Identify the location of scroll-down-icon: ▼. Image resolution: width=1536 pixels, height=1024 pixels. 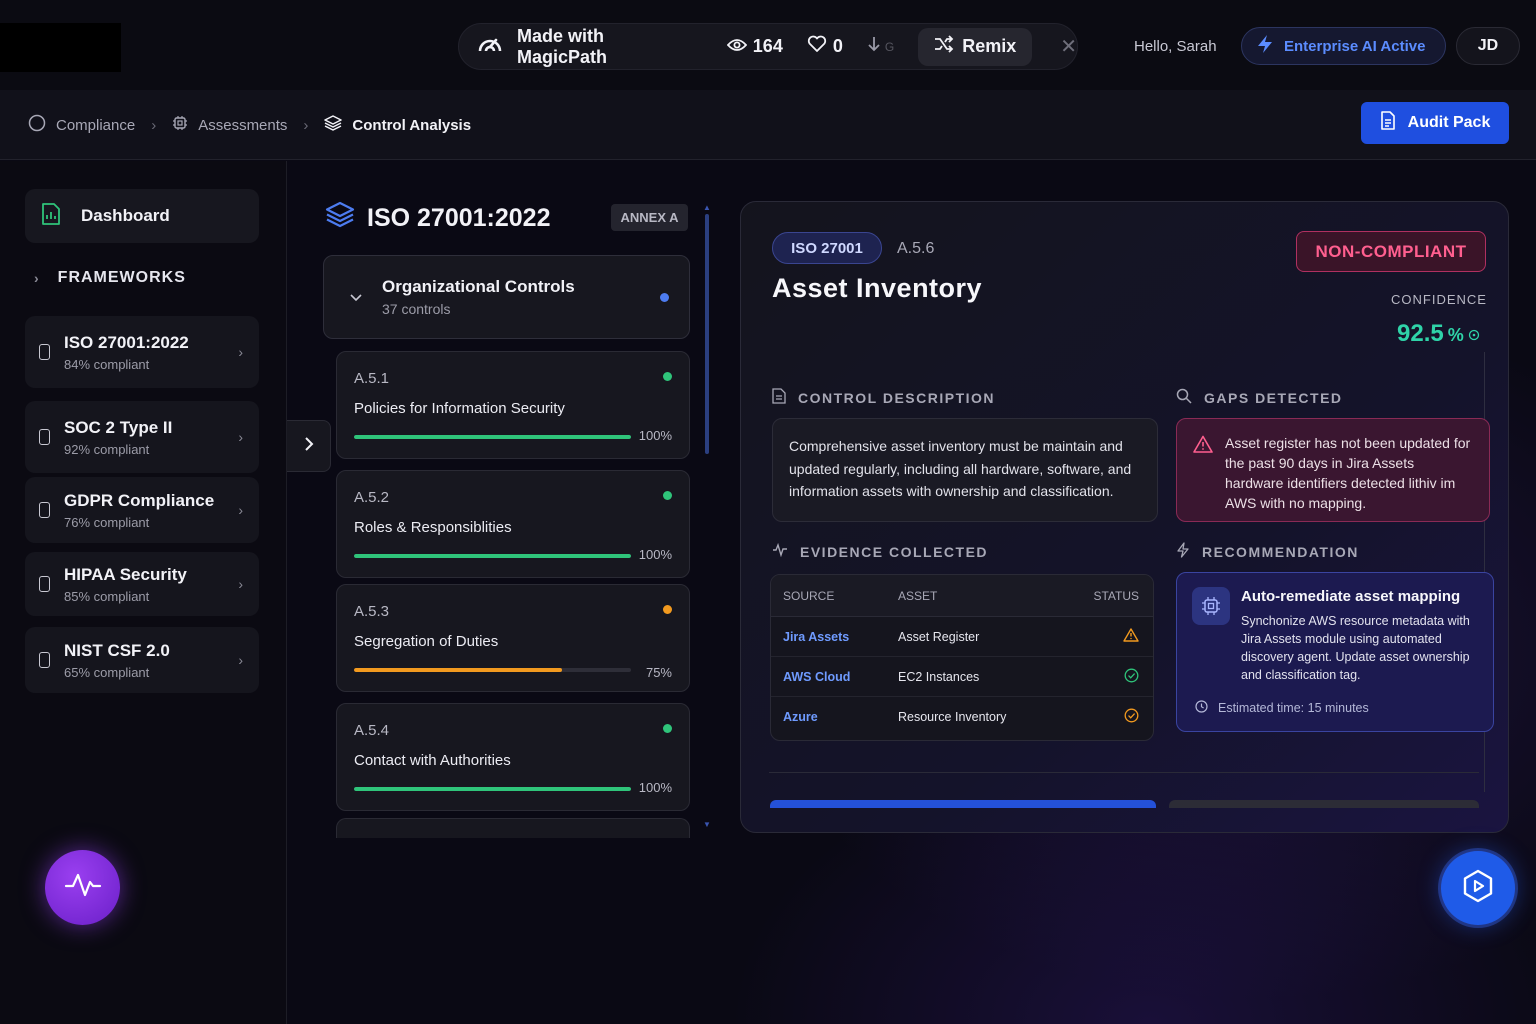
(707, 824).